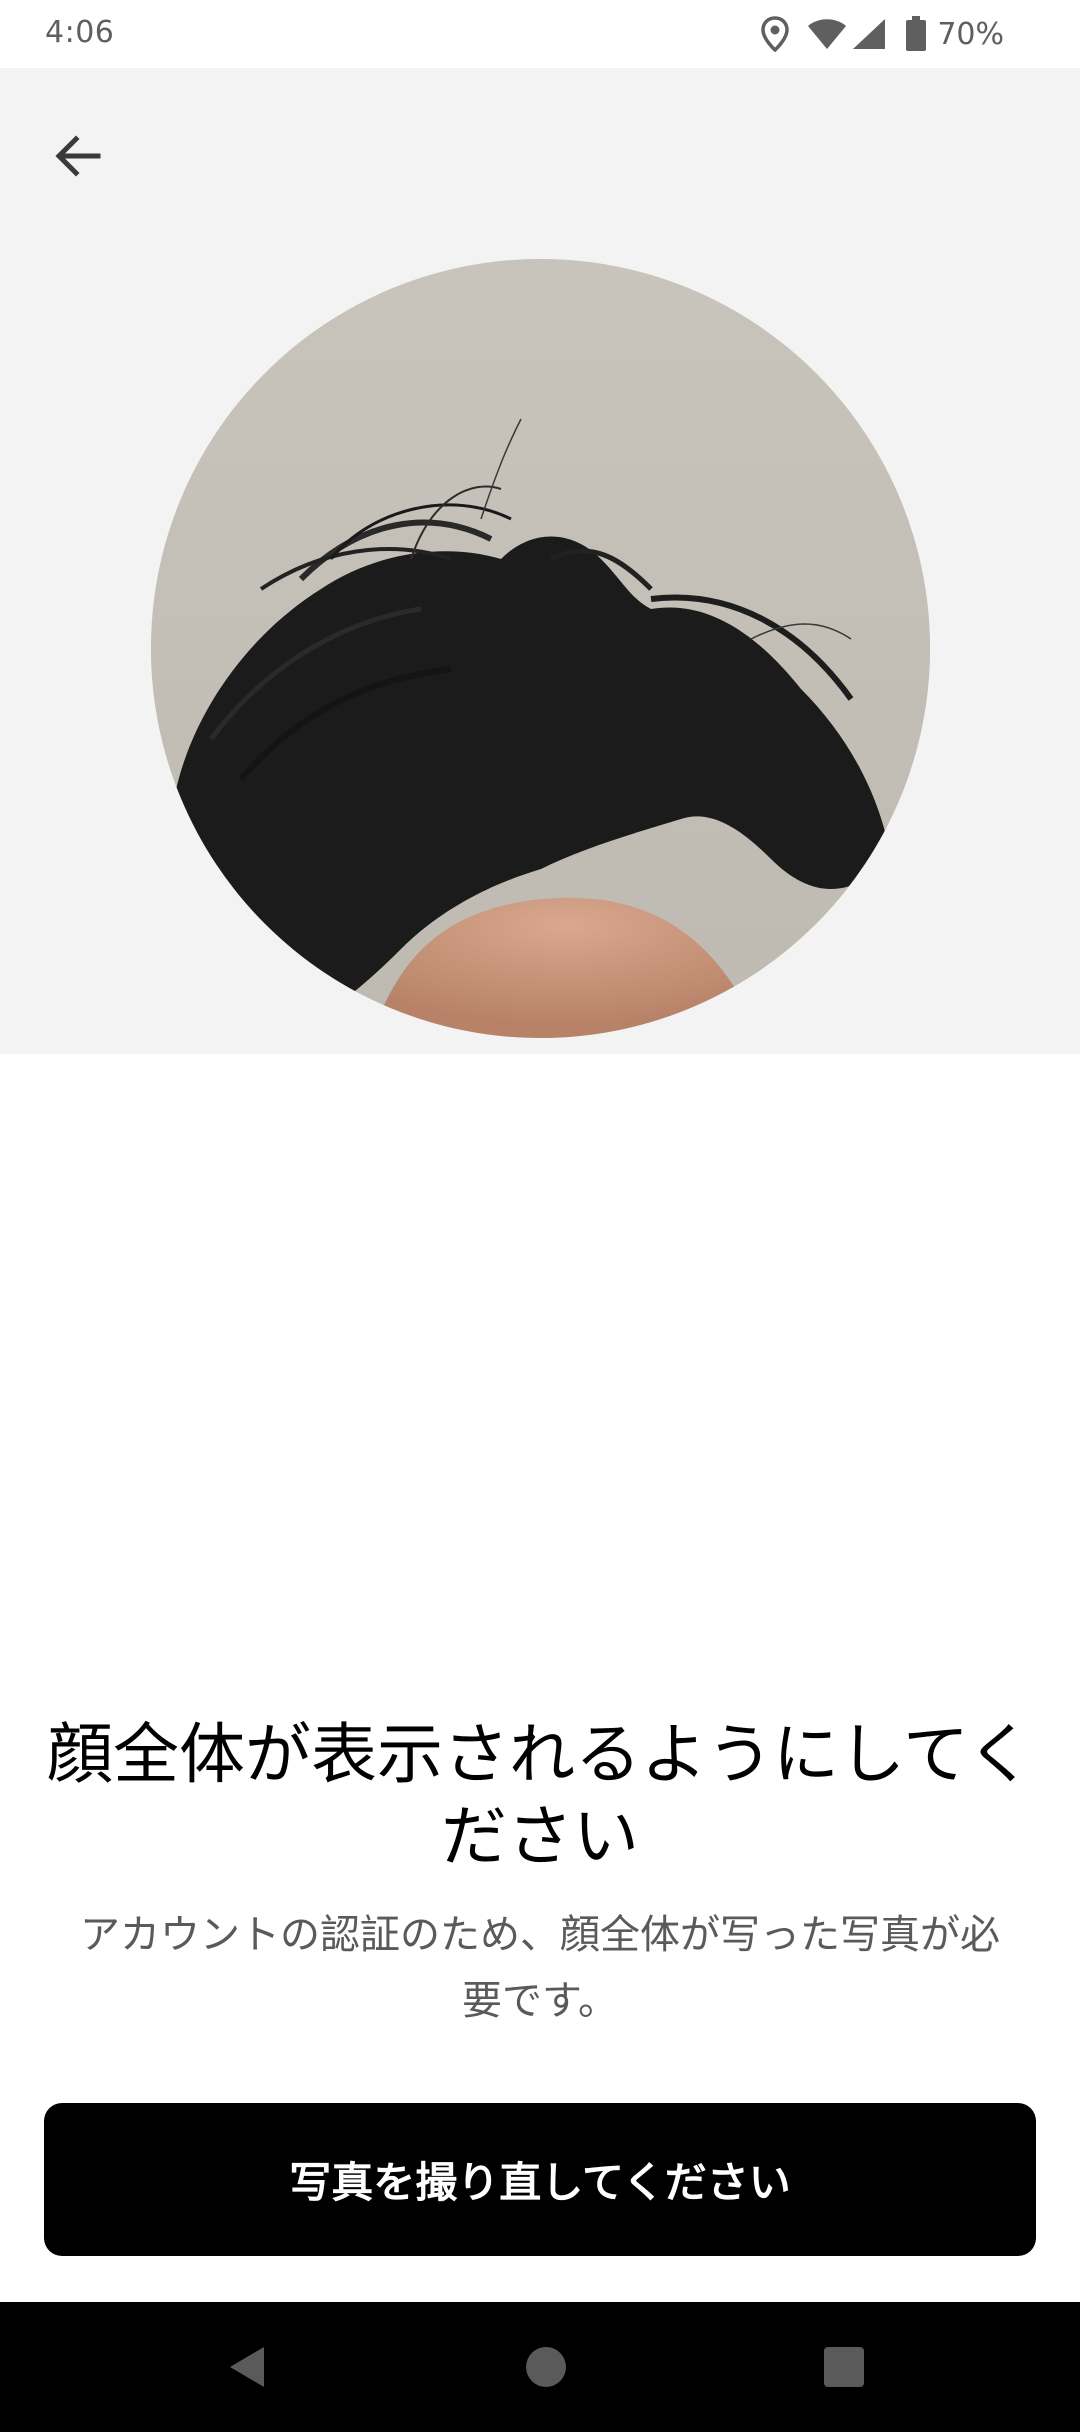 This screenshot has height=2432, width=1080. I want to click on back-triangle-icon, so click(247, 2367).